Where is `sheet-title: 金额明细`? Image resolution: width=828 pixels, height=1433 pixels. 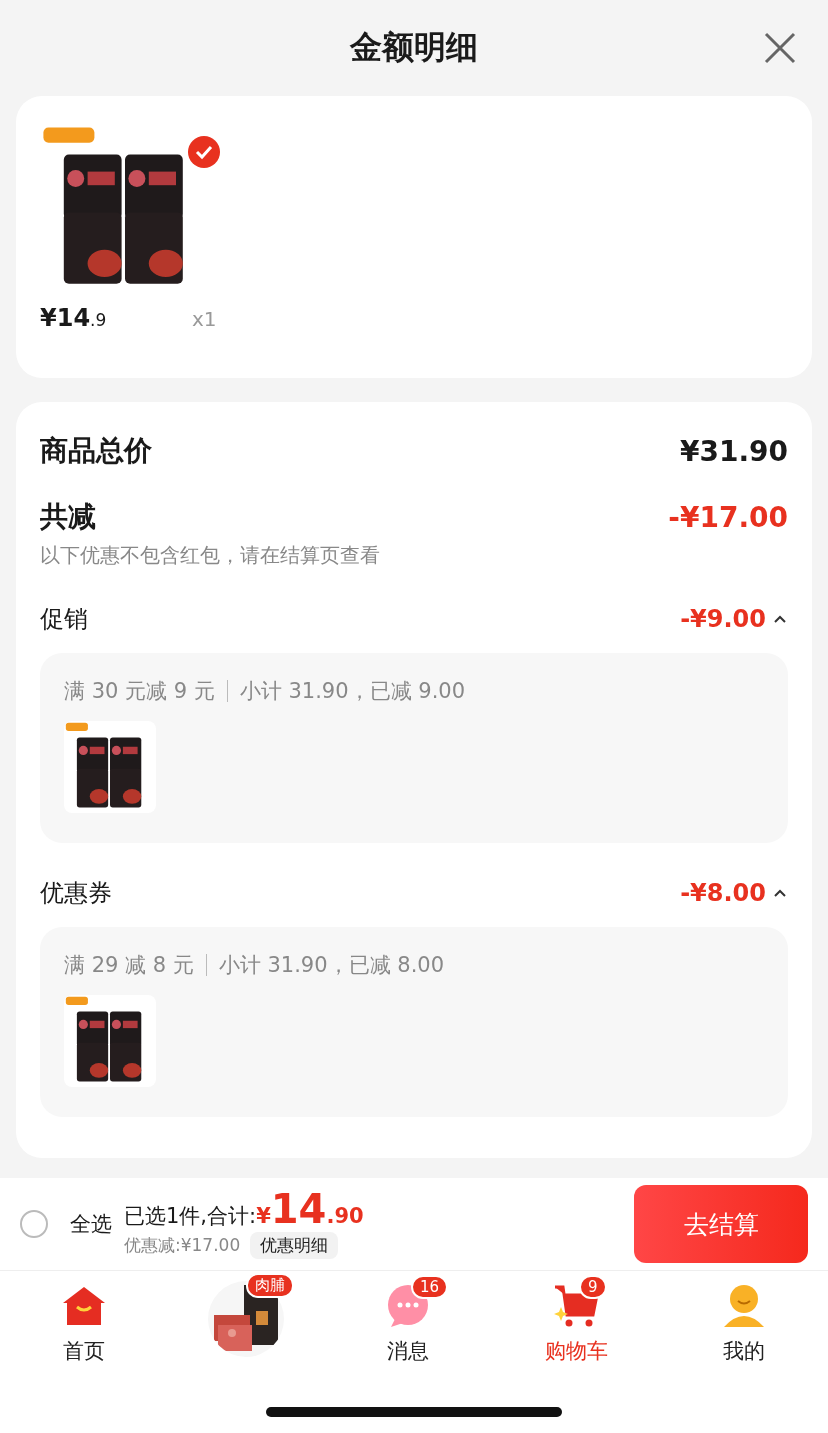
sheet-title: 金额明细 is located at coordinates (414, 47).